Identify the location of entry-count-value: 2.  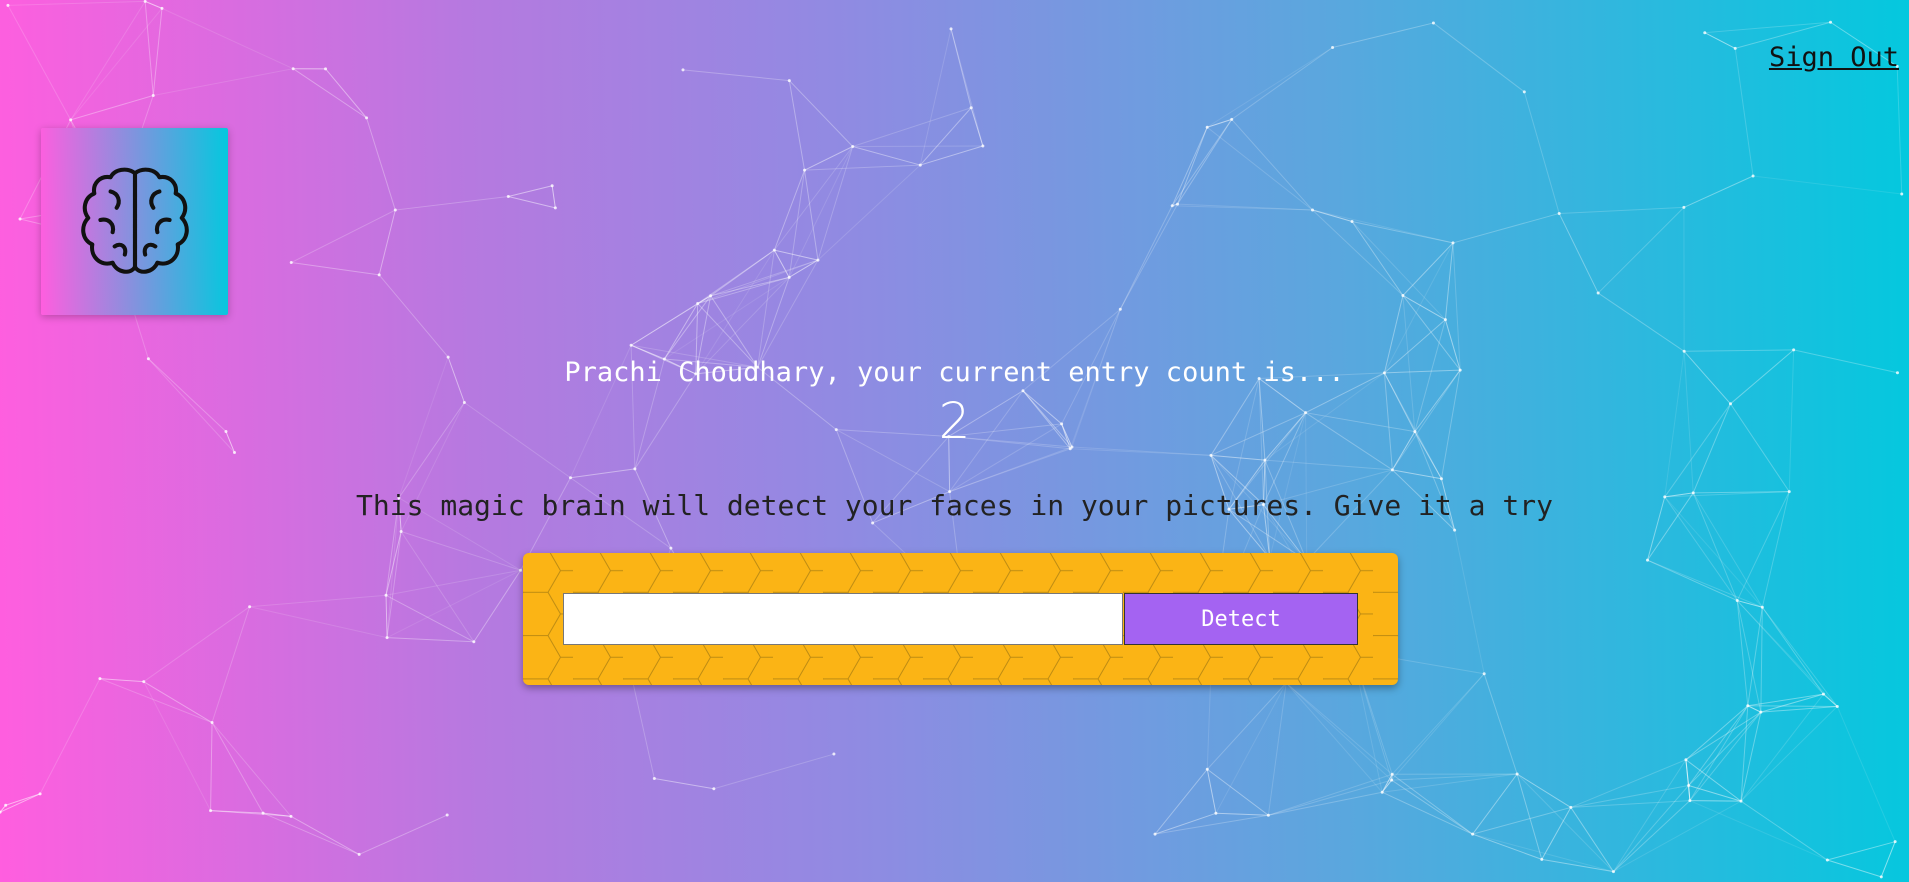
(954, 421).